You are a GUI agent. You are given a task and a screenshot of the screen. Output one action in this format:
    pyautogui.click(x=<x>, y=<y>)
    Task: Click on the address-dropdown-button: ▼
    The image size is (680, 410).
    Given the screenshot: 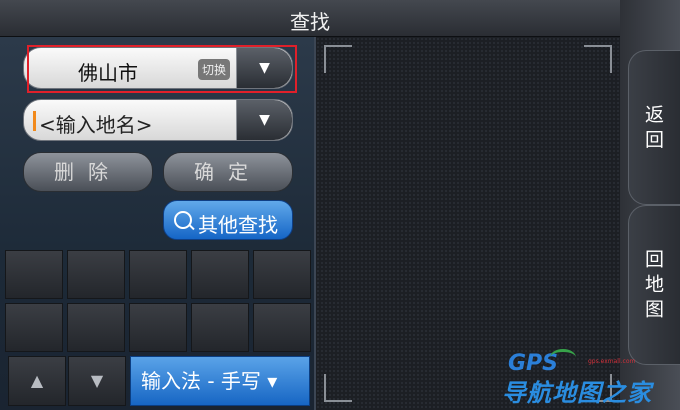 What is the action you would take?
    pyautogui.click(x=264, y=120)
    